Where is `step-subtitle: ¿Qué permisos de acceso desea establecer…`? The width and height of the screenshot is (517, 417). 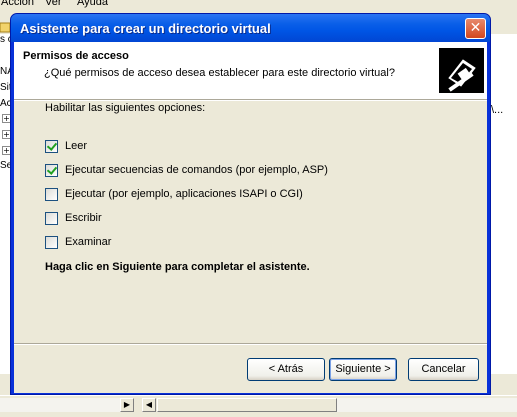 step-subtitle: ¿Qué permisos de acceso desea establecer… is located at coordinates (219, 73).